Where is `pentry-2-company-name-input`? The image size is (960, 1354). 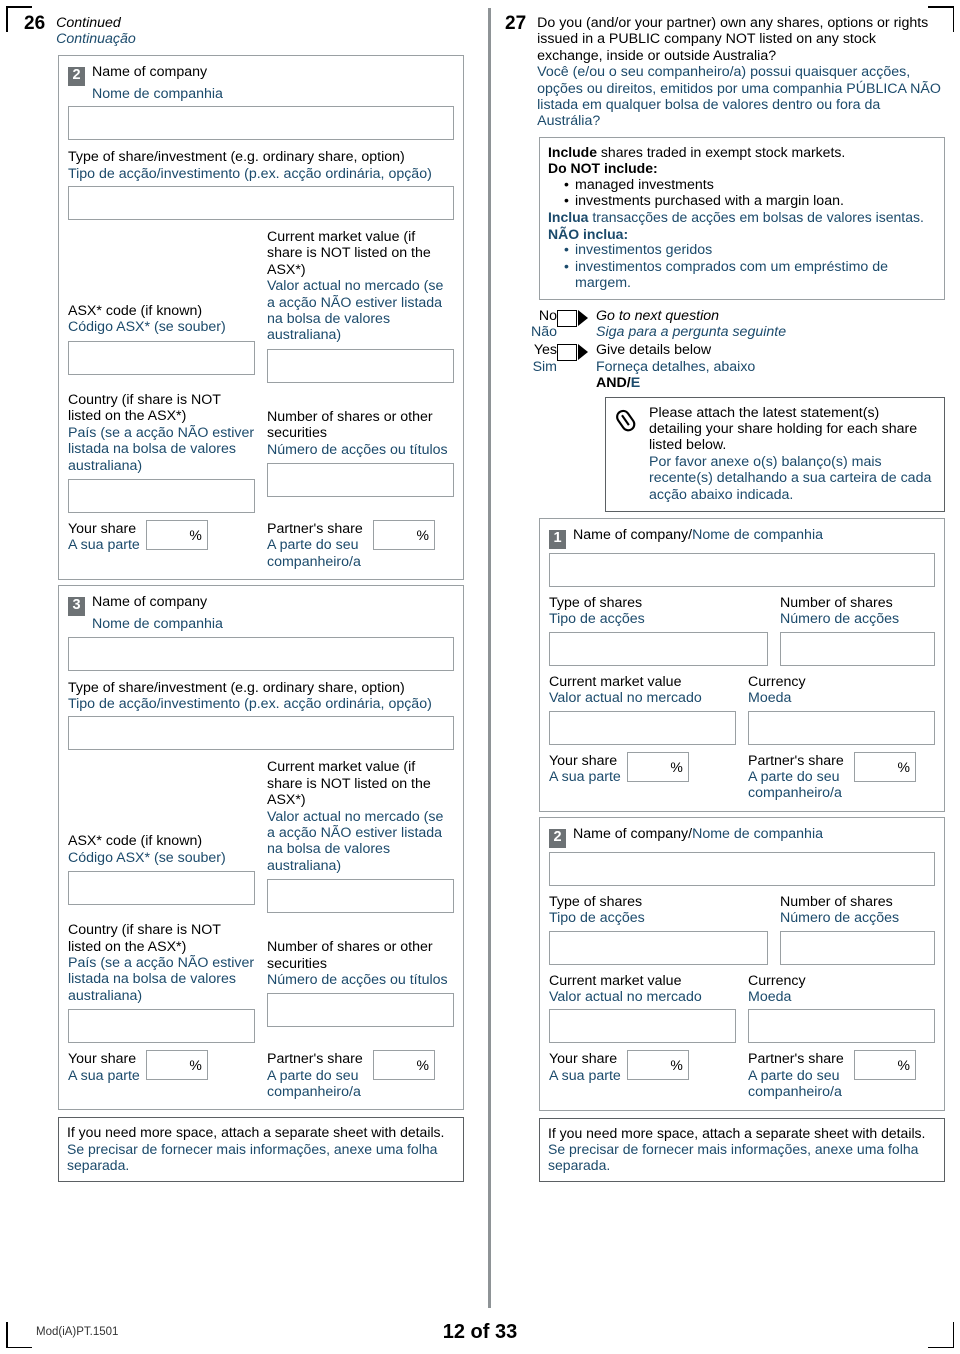
pentry-2-company-name-input is located at coordinates (742, 868).